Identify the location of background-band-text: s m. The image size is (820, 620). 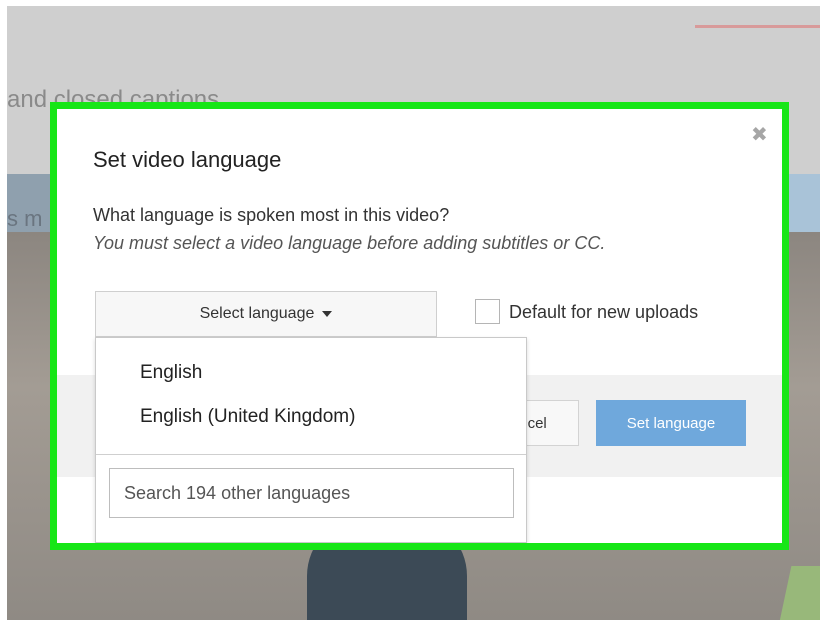
(25, 218).